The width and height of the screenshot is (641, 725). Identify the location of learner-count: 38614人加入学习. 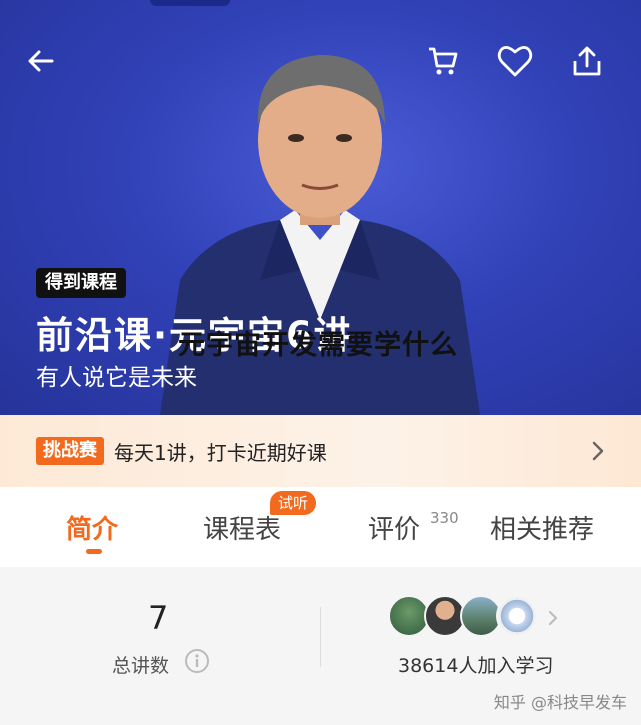
(476, 666).